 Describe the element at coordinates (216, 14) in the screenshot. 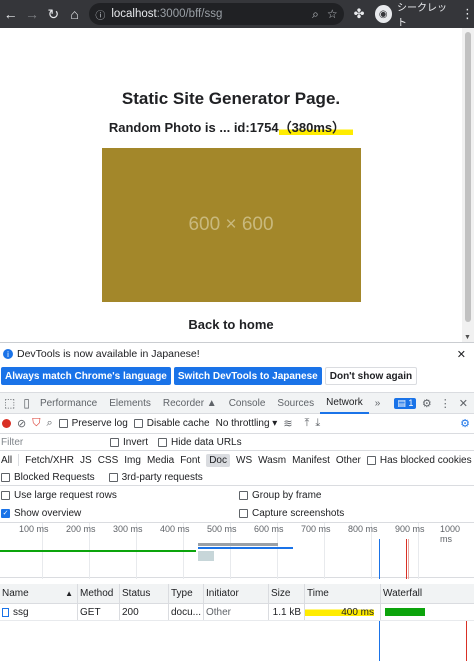

I see `address-bar: ⓘ localhost :3000/bff/ssg ⌕ ☆` at that location.